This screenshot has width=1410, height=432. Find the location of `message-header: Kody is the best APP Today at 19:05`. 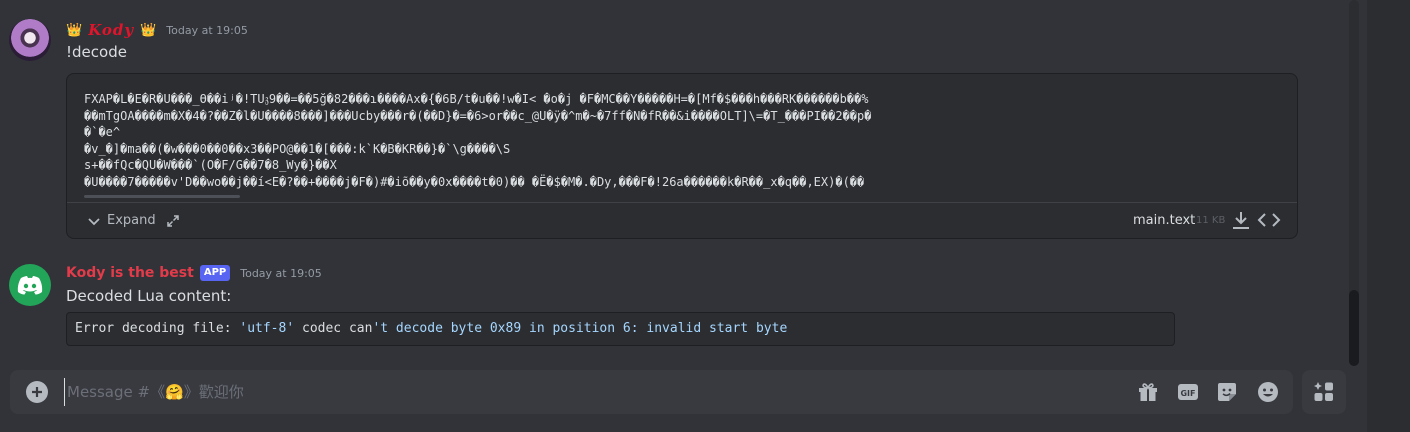

message-header: Kody is the best APP Today at 19:05 is located at coordinates (194, 273).